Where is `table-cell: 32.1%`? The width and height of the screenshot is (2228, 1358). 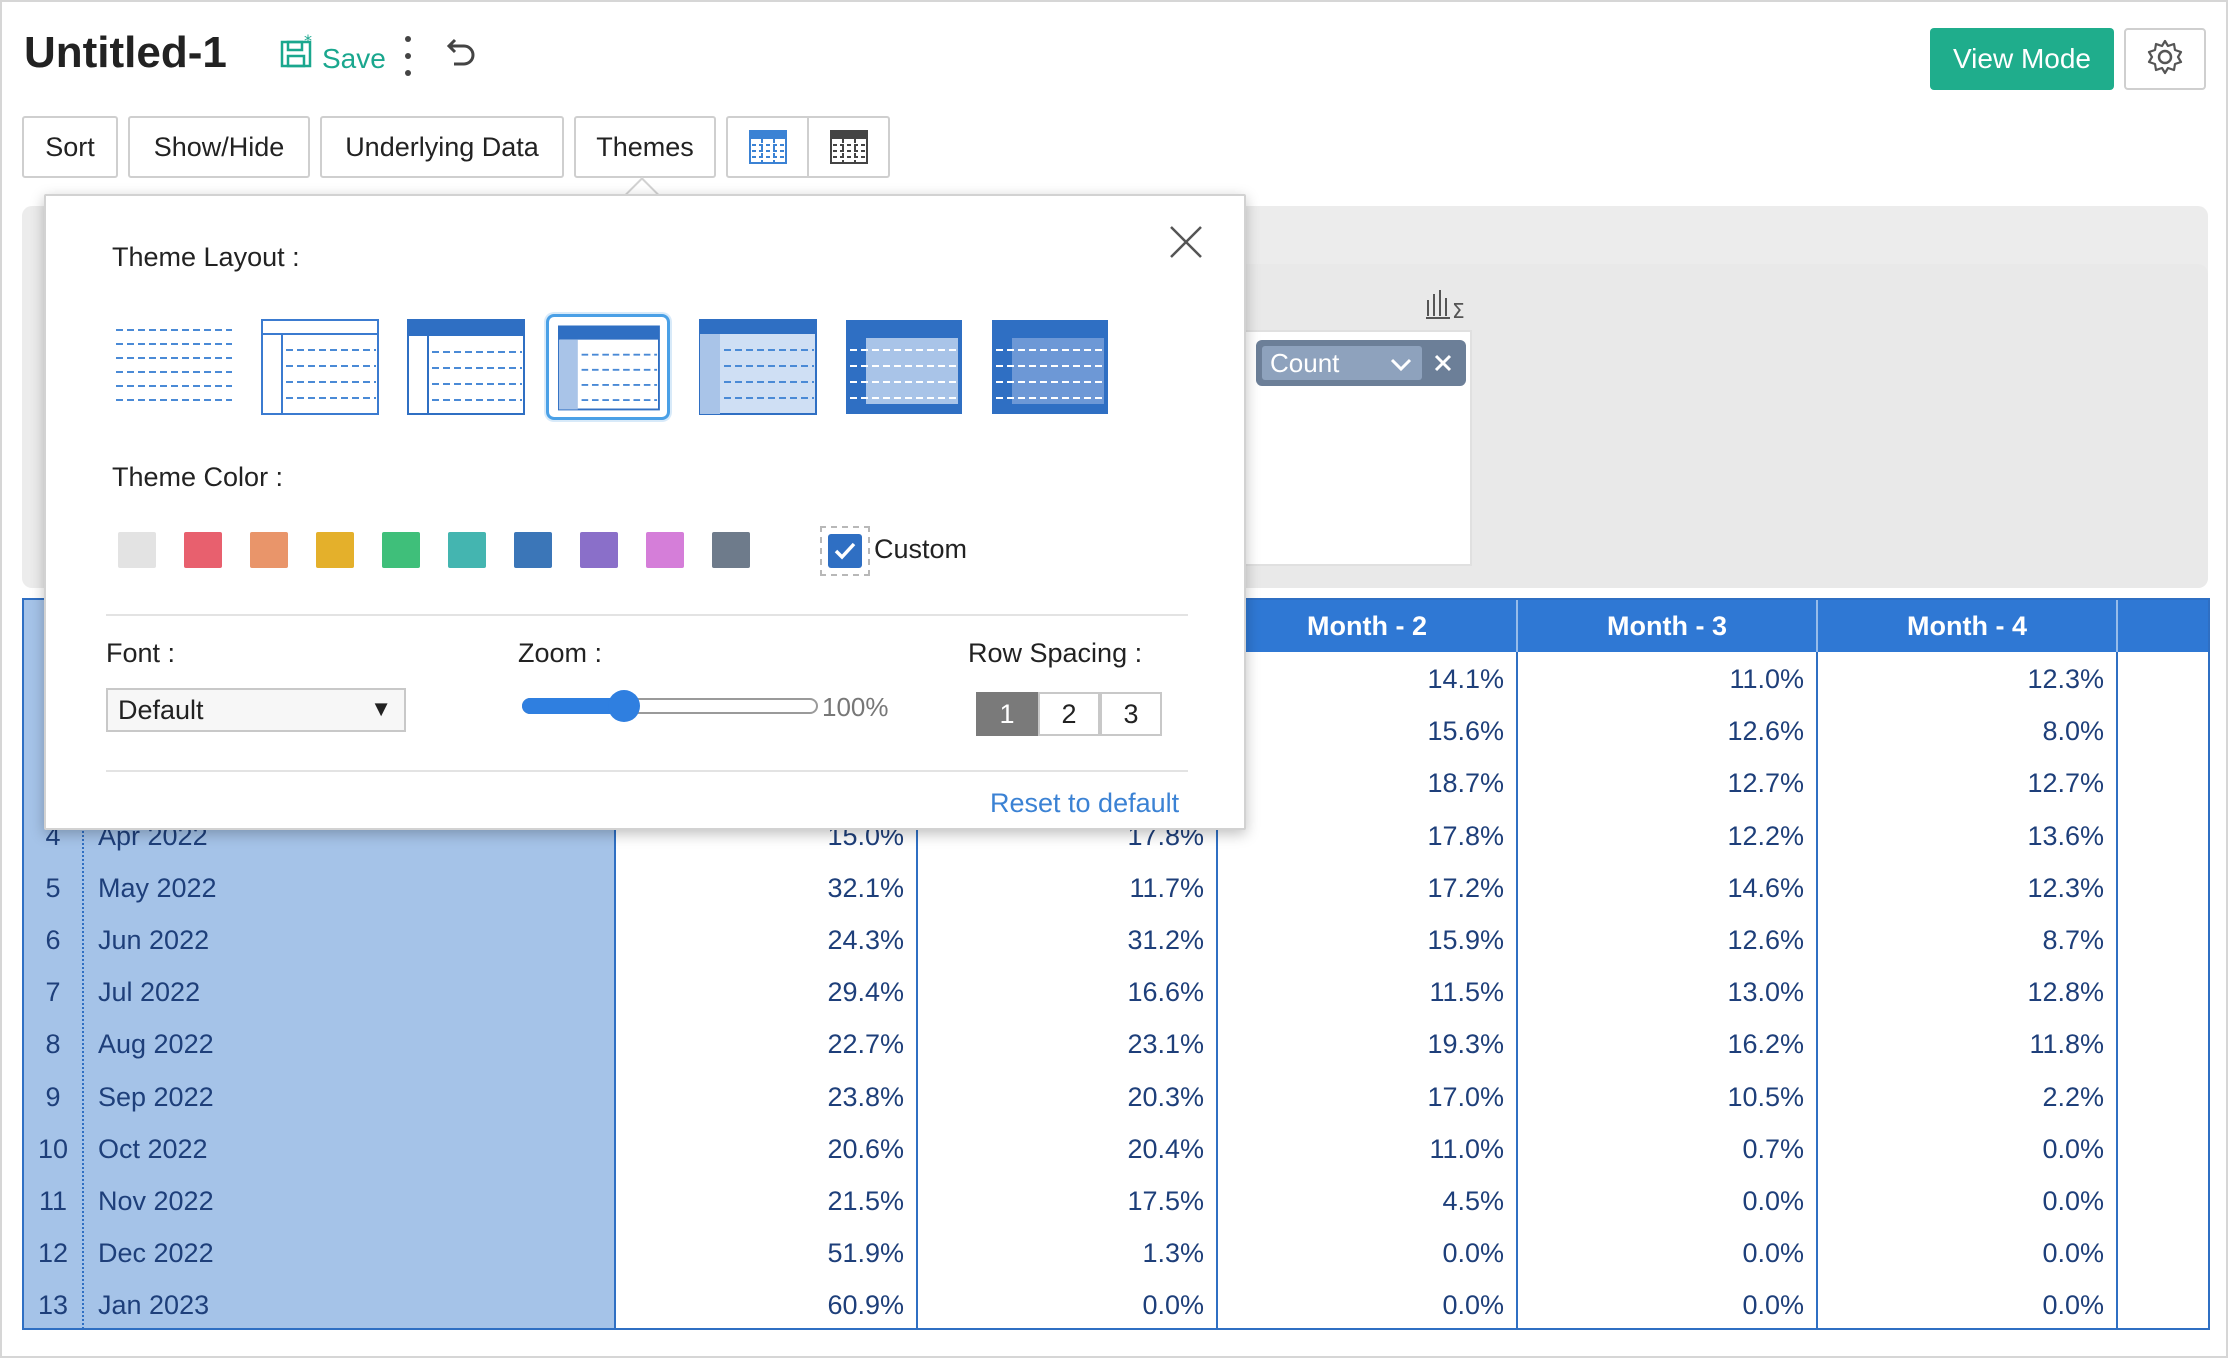 table-cell: 32.1% is located at coordinates (865, 888).